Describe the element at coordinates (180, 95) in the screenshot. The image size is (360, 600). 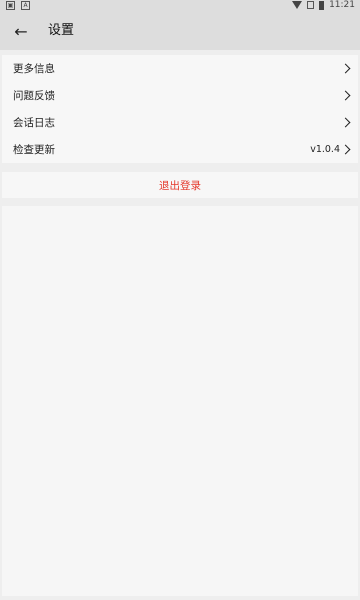
I see `settings-item-feedback: 问题反馈` at that location.